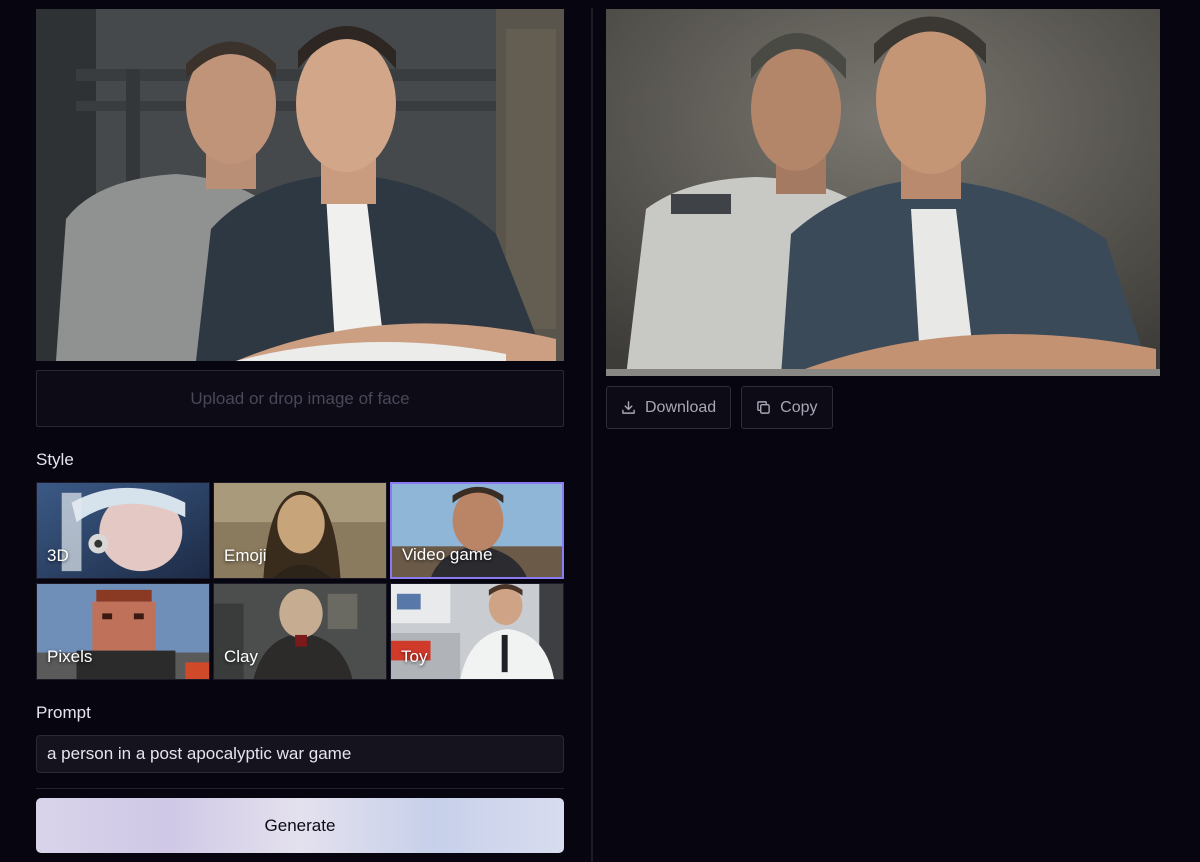  What do you see at coordinates (763, 407) in the screenshot?
I see `copy-icon` at bounding box center [763, 407].